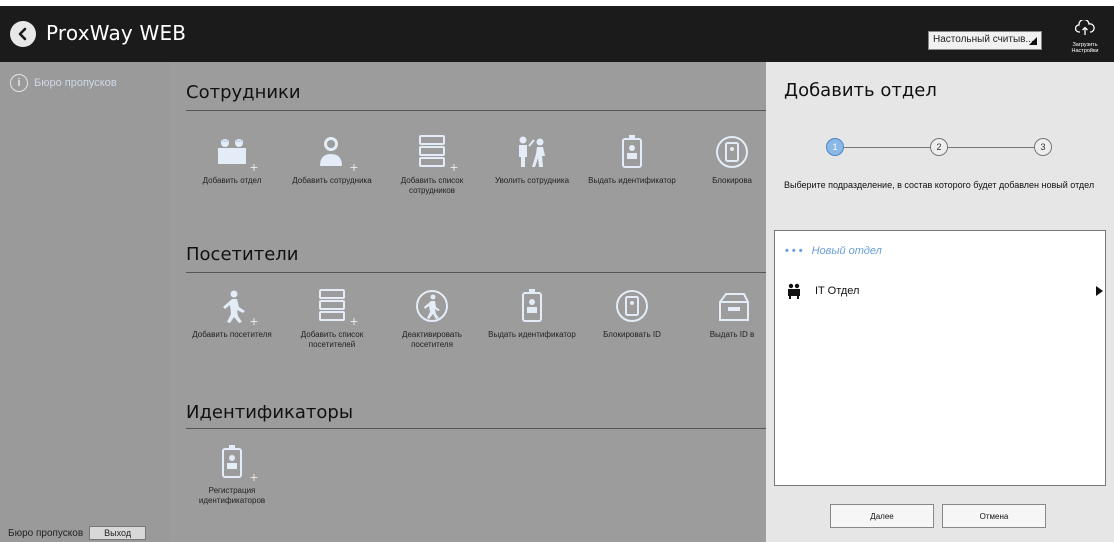  What do you see at coordinates (118, 533) in the screenshot?
I see `logout-button: Выход` at bounding box center [118, 533].